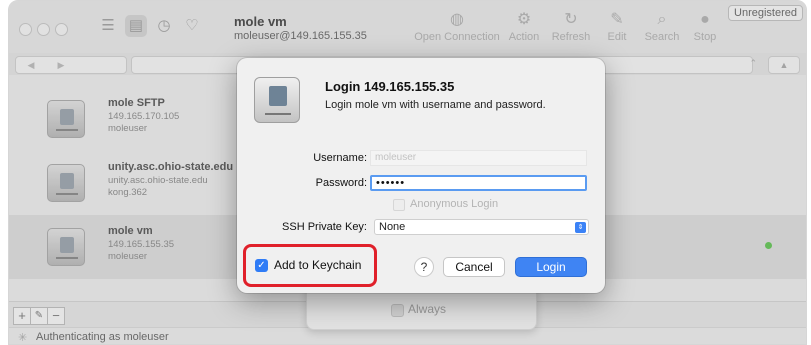  I want to click on ssh-key-label: SSH Private Key:, so click(324, 227).